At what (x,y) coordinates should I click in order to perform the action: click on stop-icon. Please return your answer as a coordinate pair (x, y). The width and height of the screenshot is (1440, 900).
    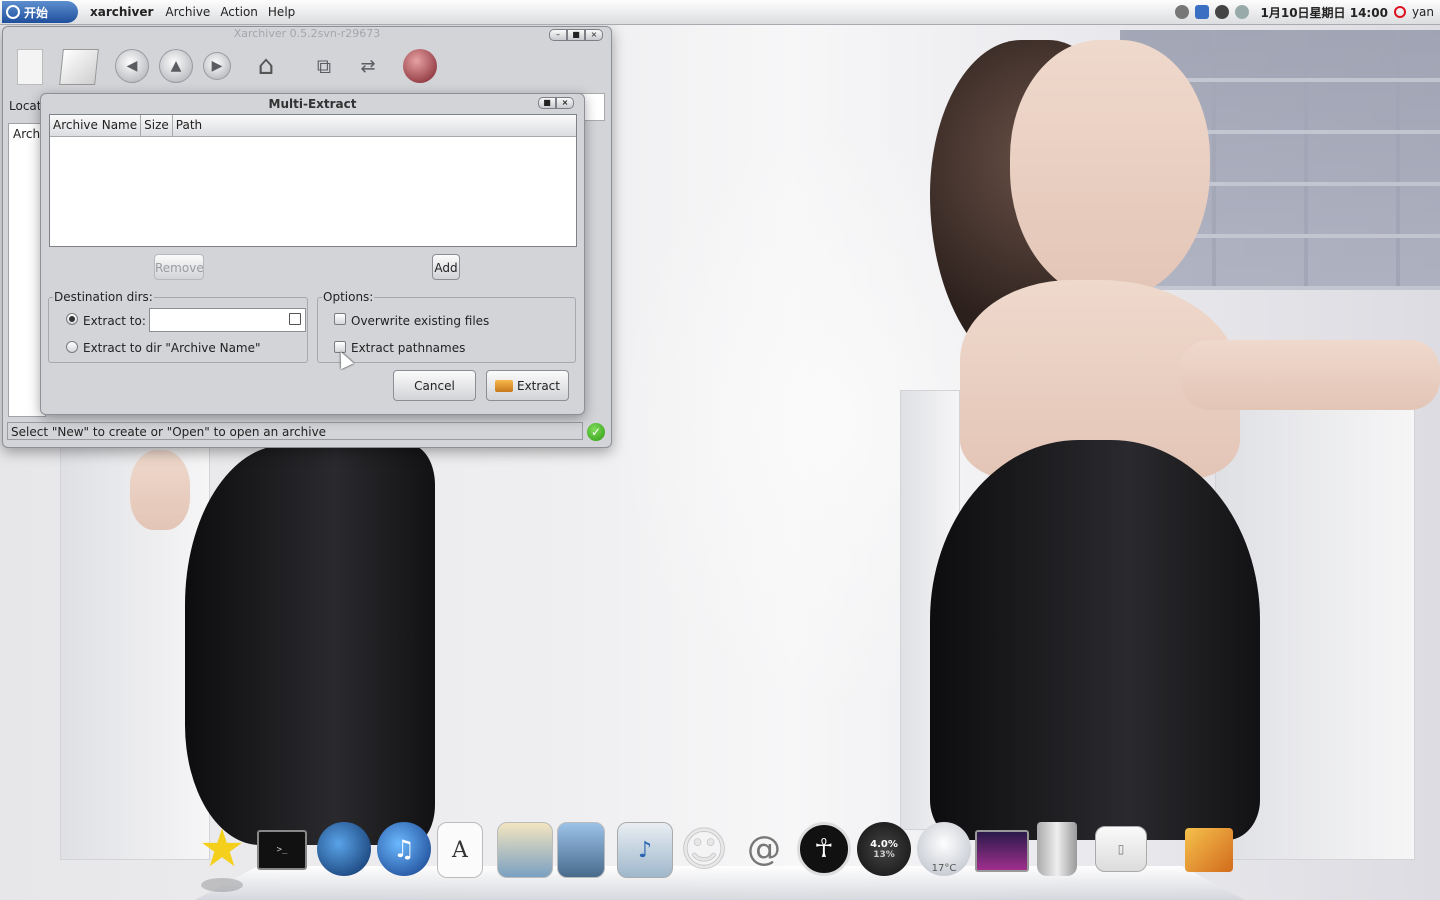
    Looking at the image, I should click on (420, 66).